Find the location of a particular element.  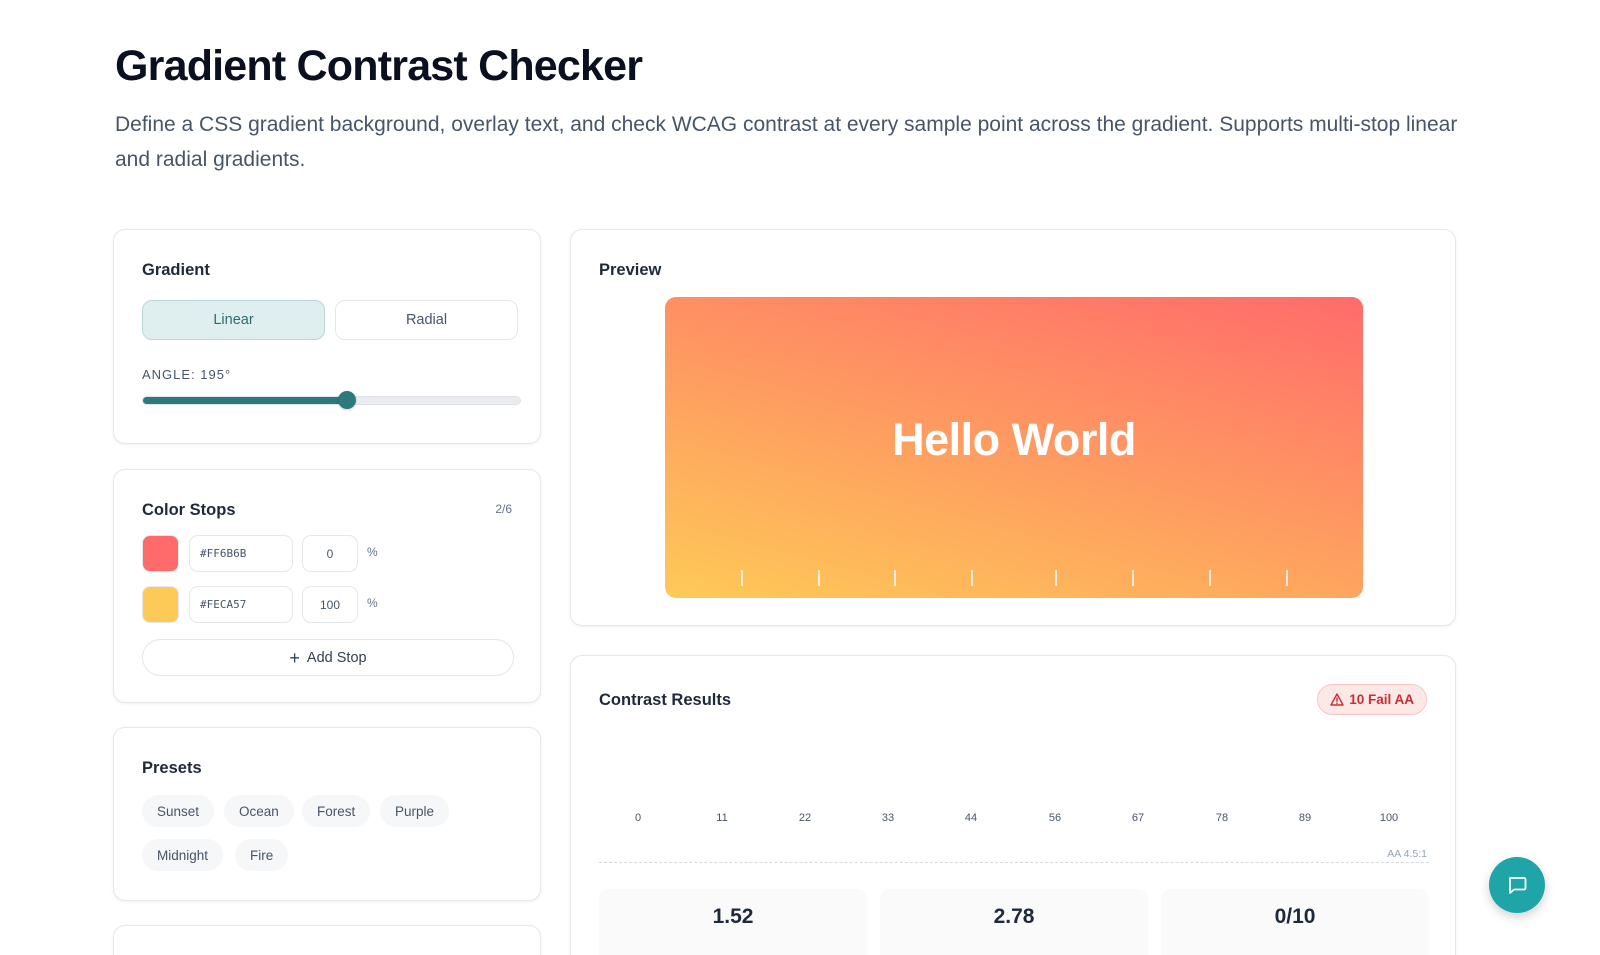

position-input: 0 is located at coordinates (330, 553).